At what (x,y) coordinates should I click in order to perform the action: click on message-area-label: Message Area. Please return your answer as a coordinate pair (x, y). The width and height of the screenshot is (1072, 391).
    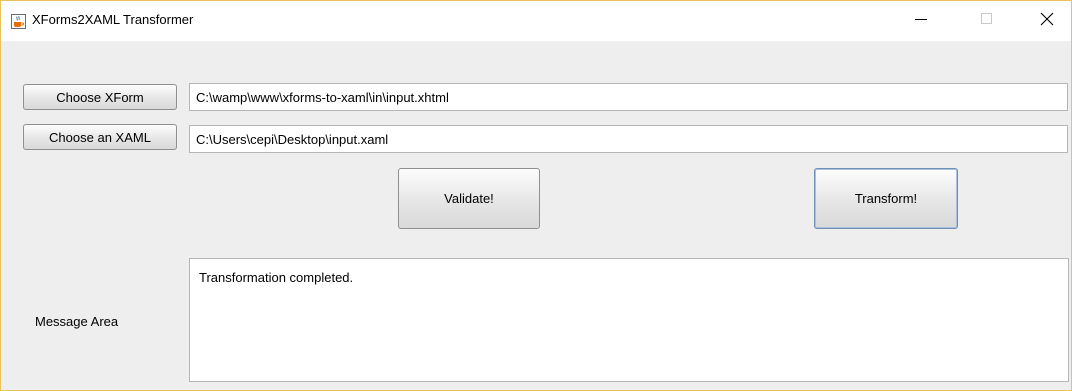
    Looking at the image, I should click on (77, 321).